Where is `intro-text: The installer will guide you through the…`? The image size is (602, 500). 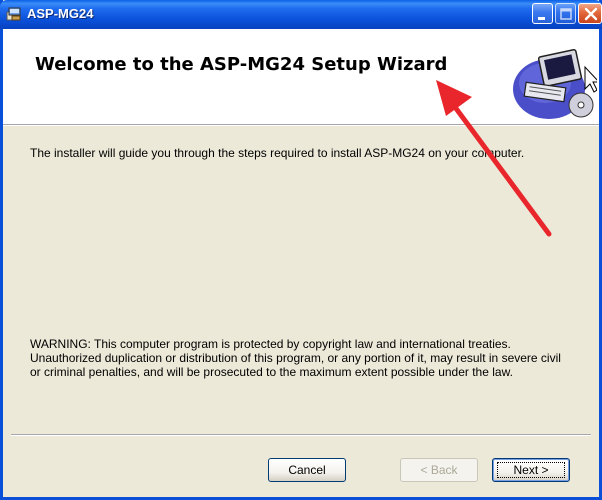
intro-text: The installer will guide you through the… is located at coordinates (277, 153).